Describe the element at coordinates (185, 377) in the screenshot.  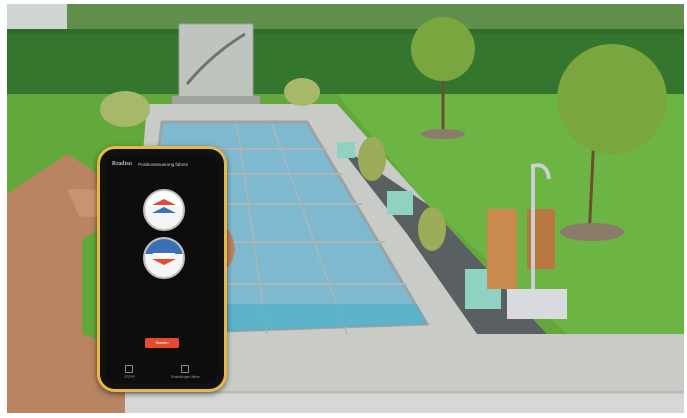
I see `nav-settings-label: Einstellungen öffnen` at that location.